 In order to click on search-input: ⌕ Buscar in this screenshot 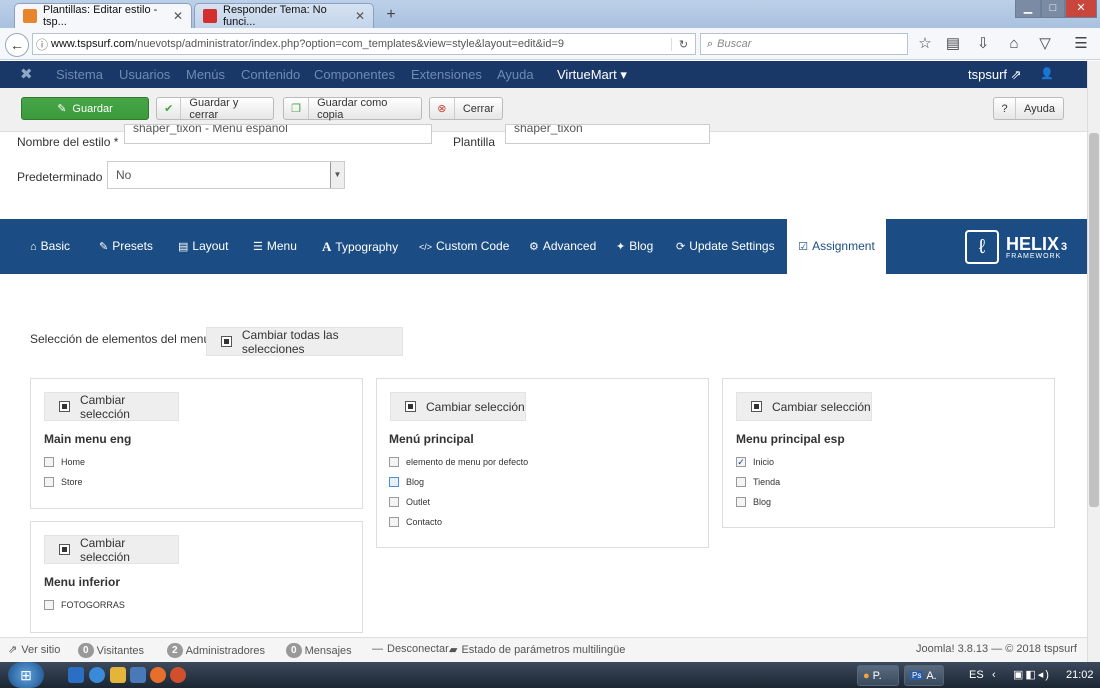, I will do `click(804, 44)`.